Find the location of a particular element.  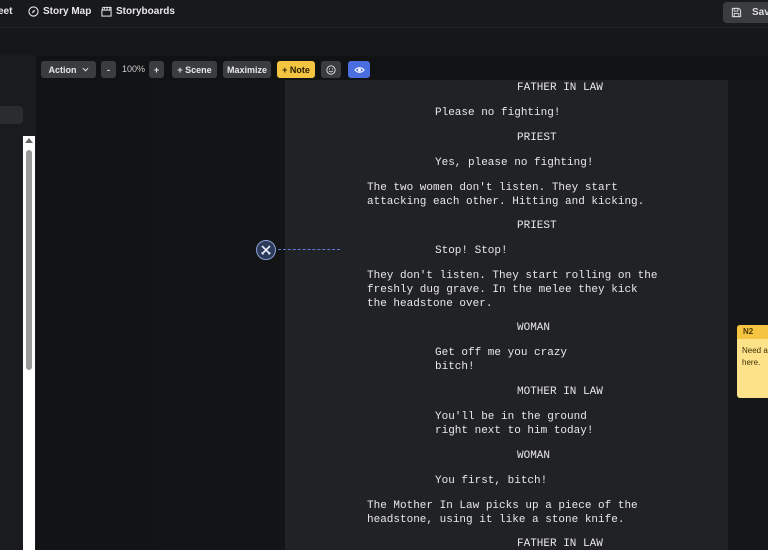

top-navigation-bar: eet Story Map Storyboards Save is located at coordinates (384, 13).